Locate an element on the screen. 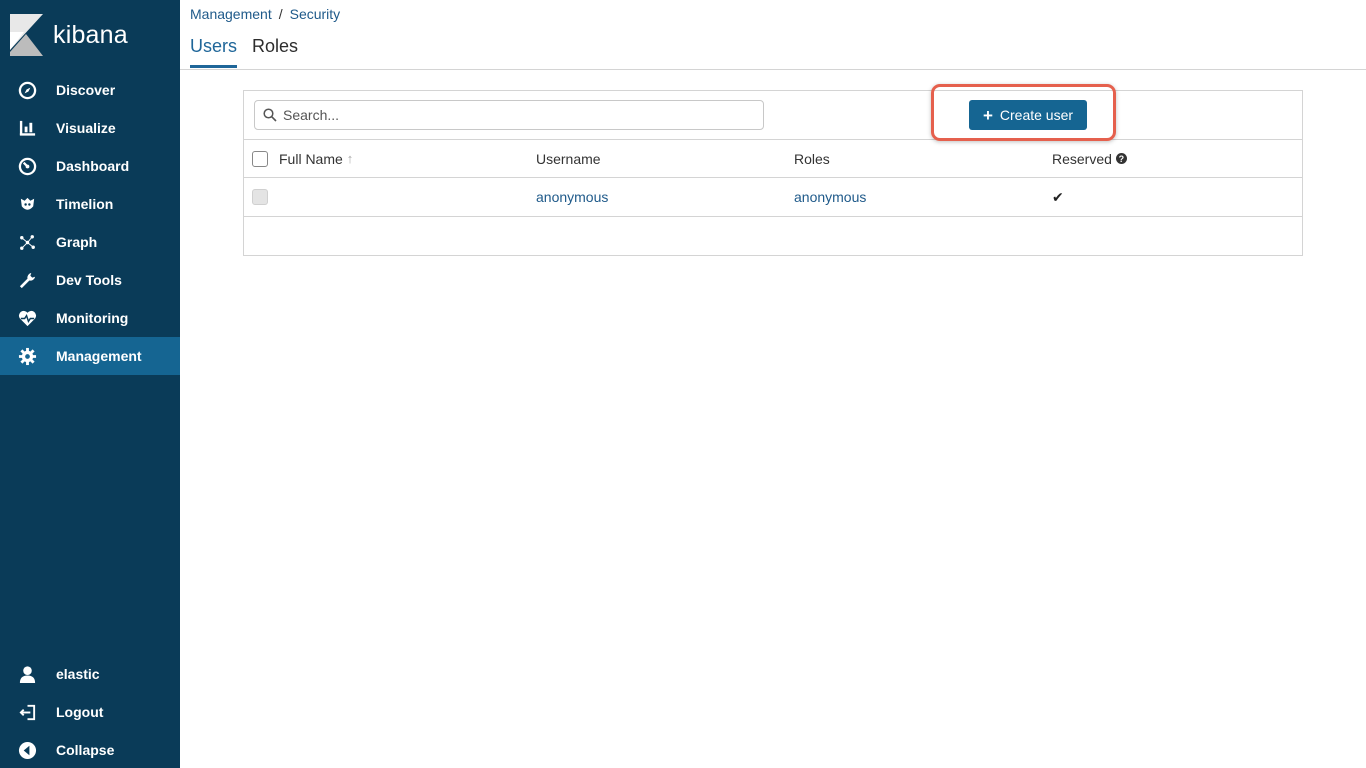 The image size is (1366, 768). sidebar-item-graph: Graph is located at coordinates (90, 242).